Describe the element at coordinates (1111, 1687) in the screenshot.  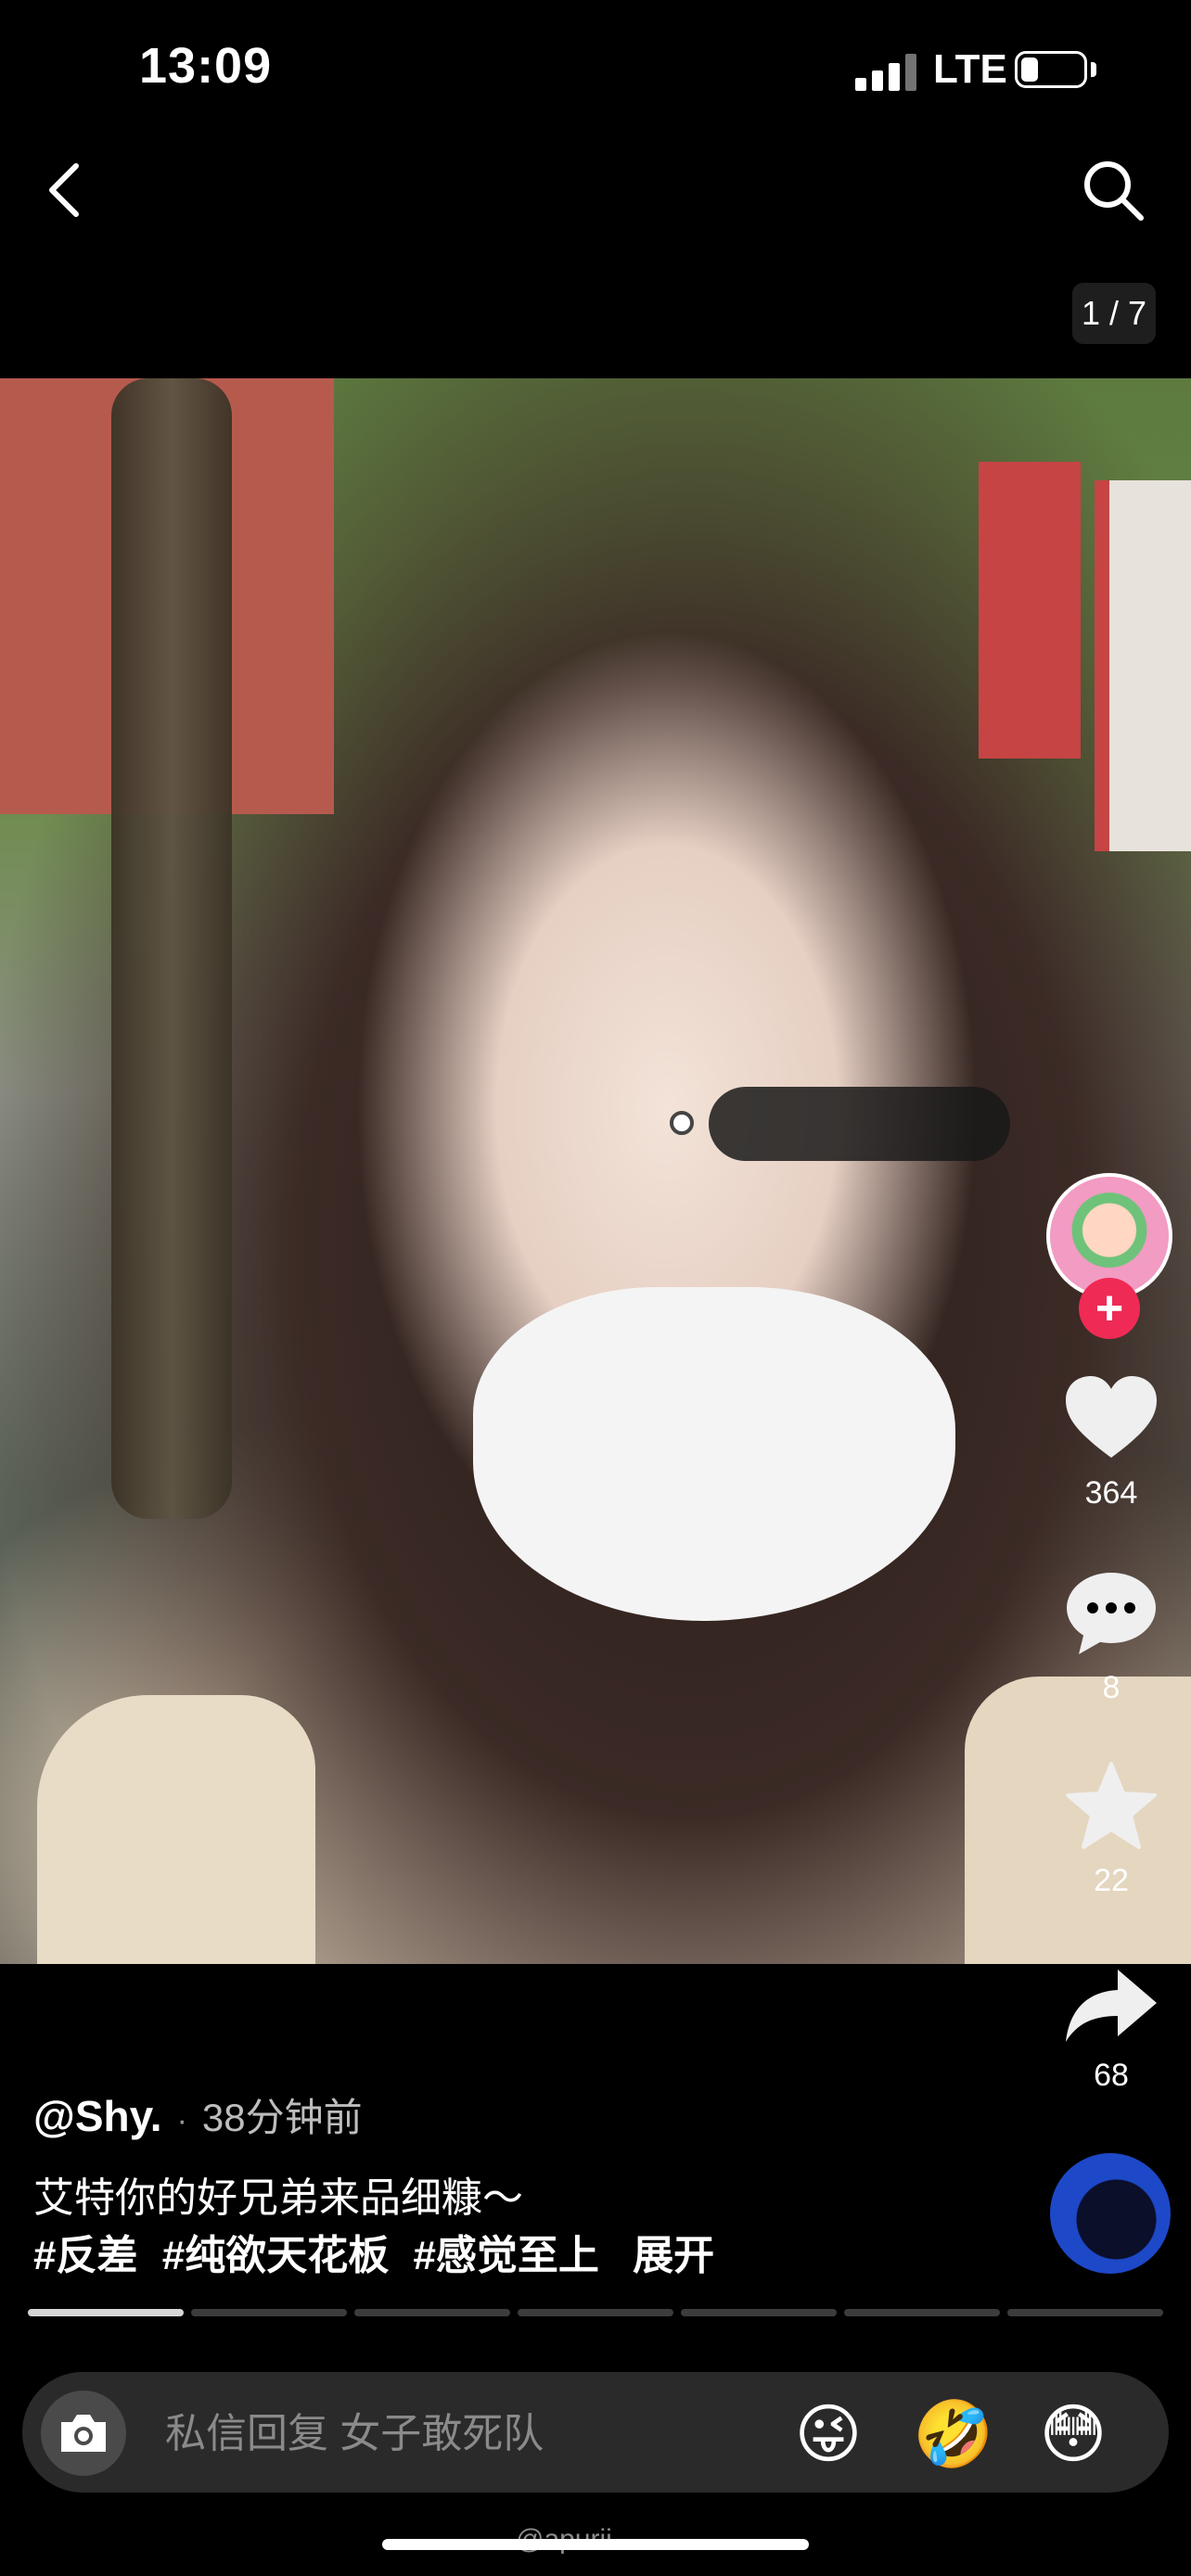
I see `comment-count: 8` at that location.